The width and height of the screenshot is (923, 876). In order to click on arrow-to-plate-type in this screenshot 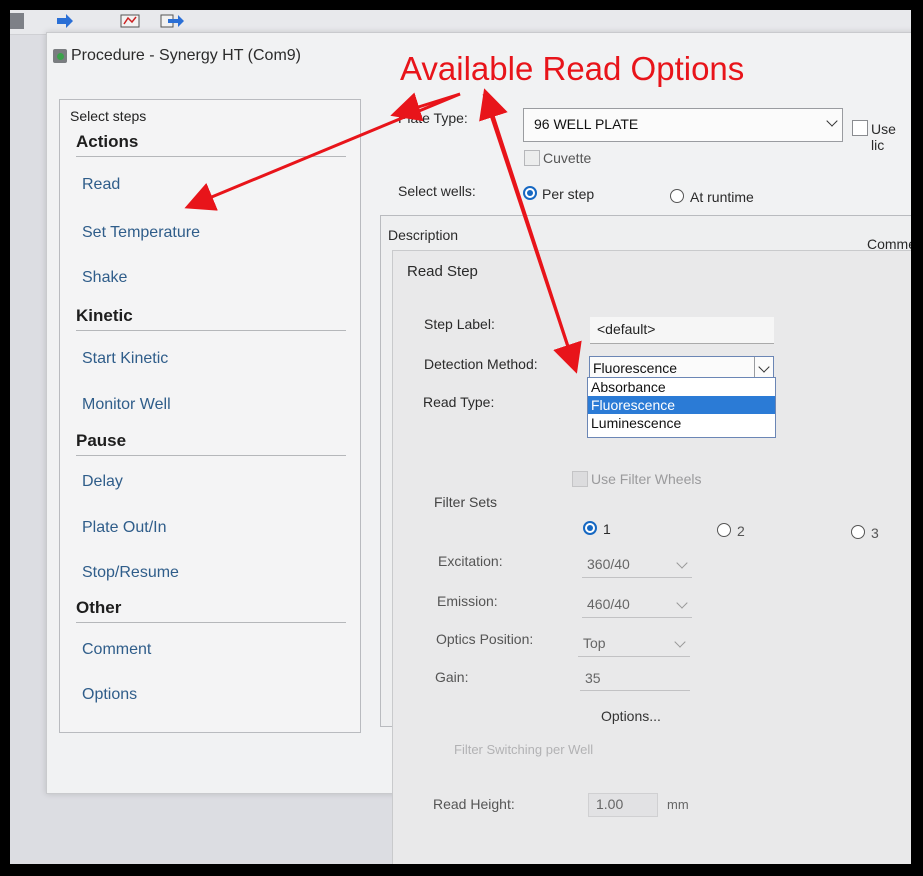, I will do `click(425, 107)`.